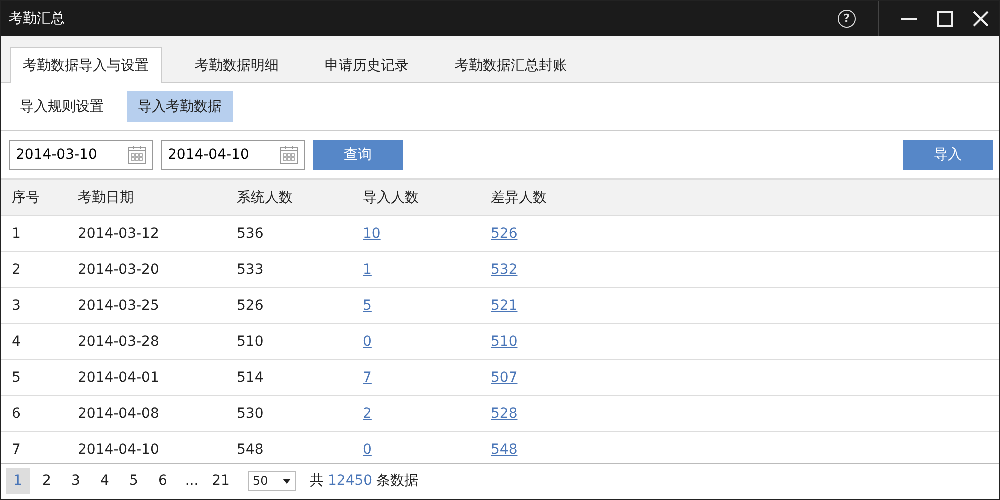 The height and width of the screenshot is (500, 1000). What do you see at coordinates (237, 65) in the screenshot?
I see `tab: 考勤数据明细` at bounding box center [237, 65].